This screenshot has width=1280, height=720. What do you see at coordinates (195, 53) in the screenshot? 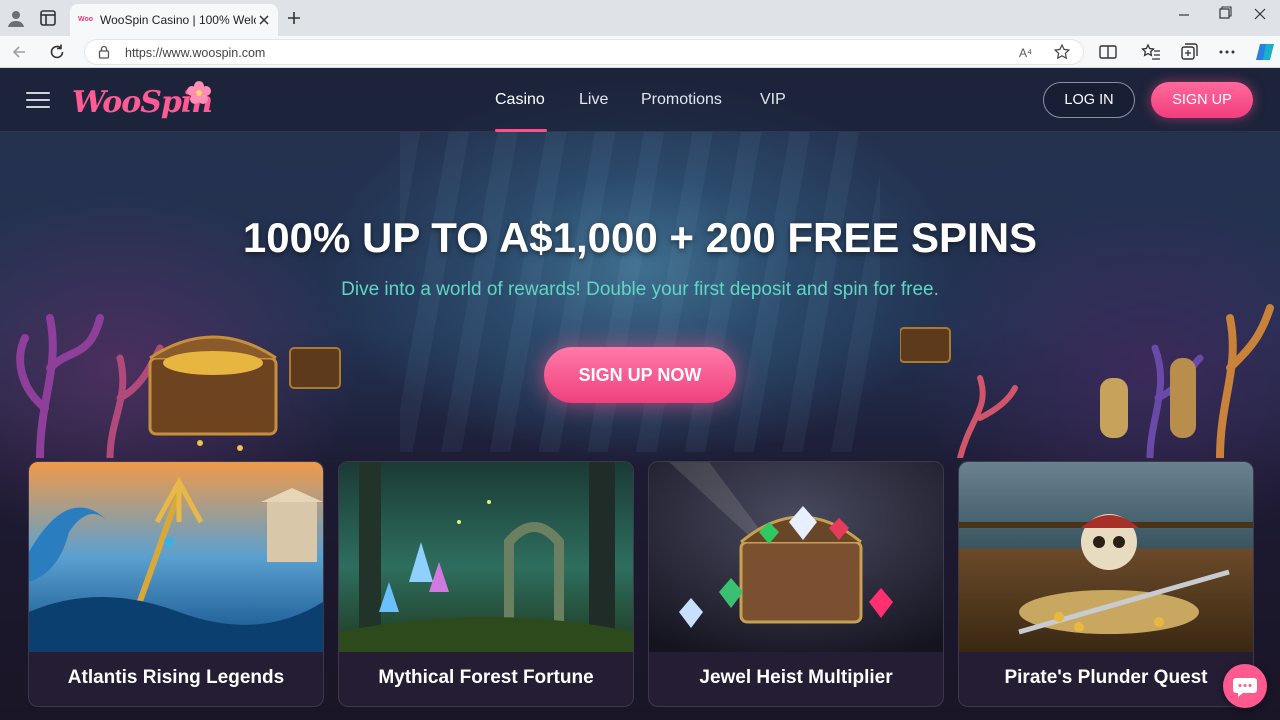
I see `url-text: https://www.woospin.com` at bounding box center [195, 53].